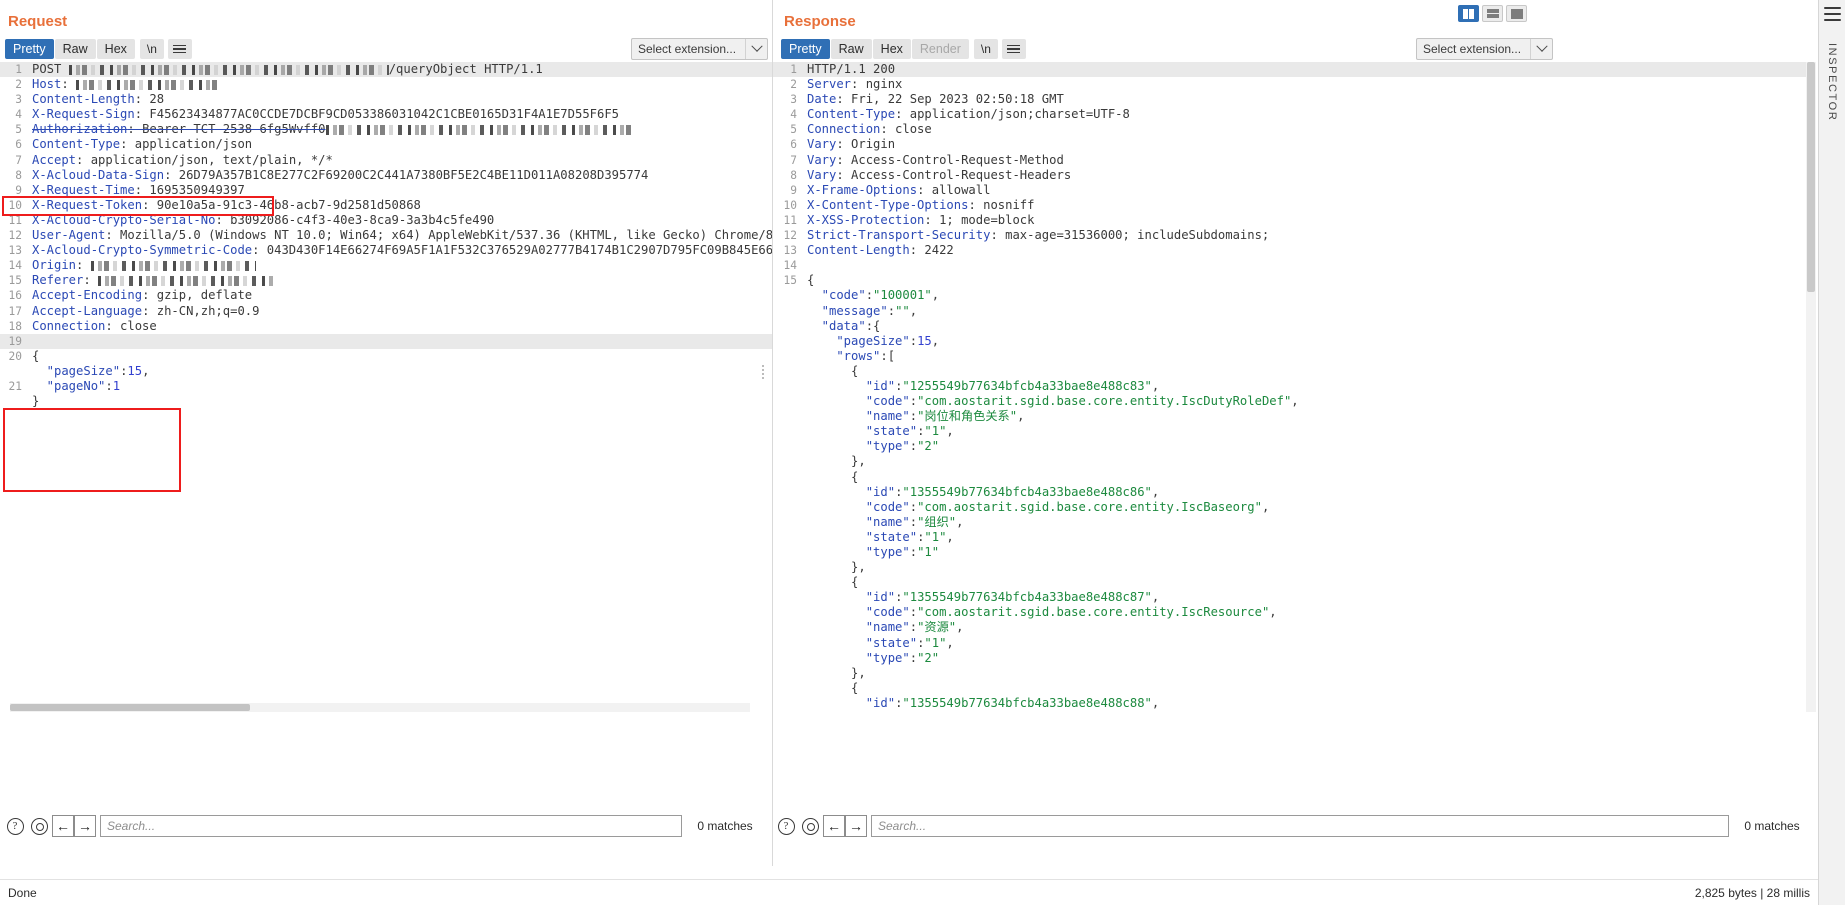 Image resolution: width=1845 pixels, height=905 pixels. Describe the element at coordinates (891, 49) in the screenshot. I see `response-tab-hex: Hex` at that location.